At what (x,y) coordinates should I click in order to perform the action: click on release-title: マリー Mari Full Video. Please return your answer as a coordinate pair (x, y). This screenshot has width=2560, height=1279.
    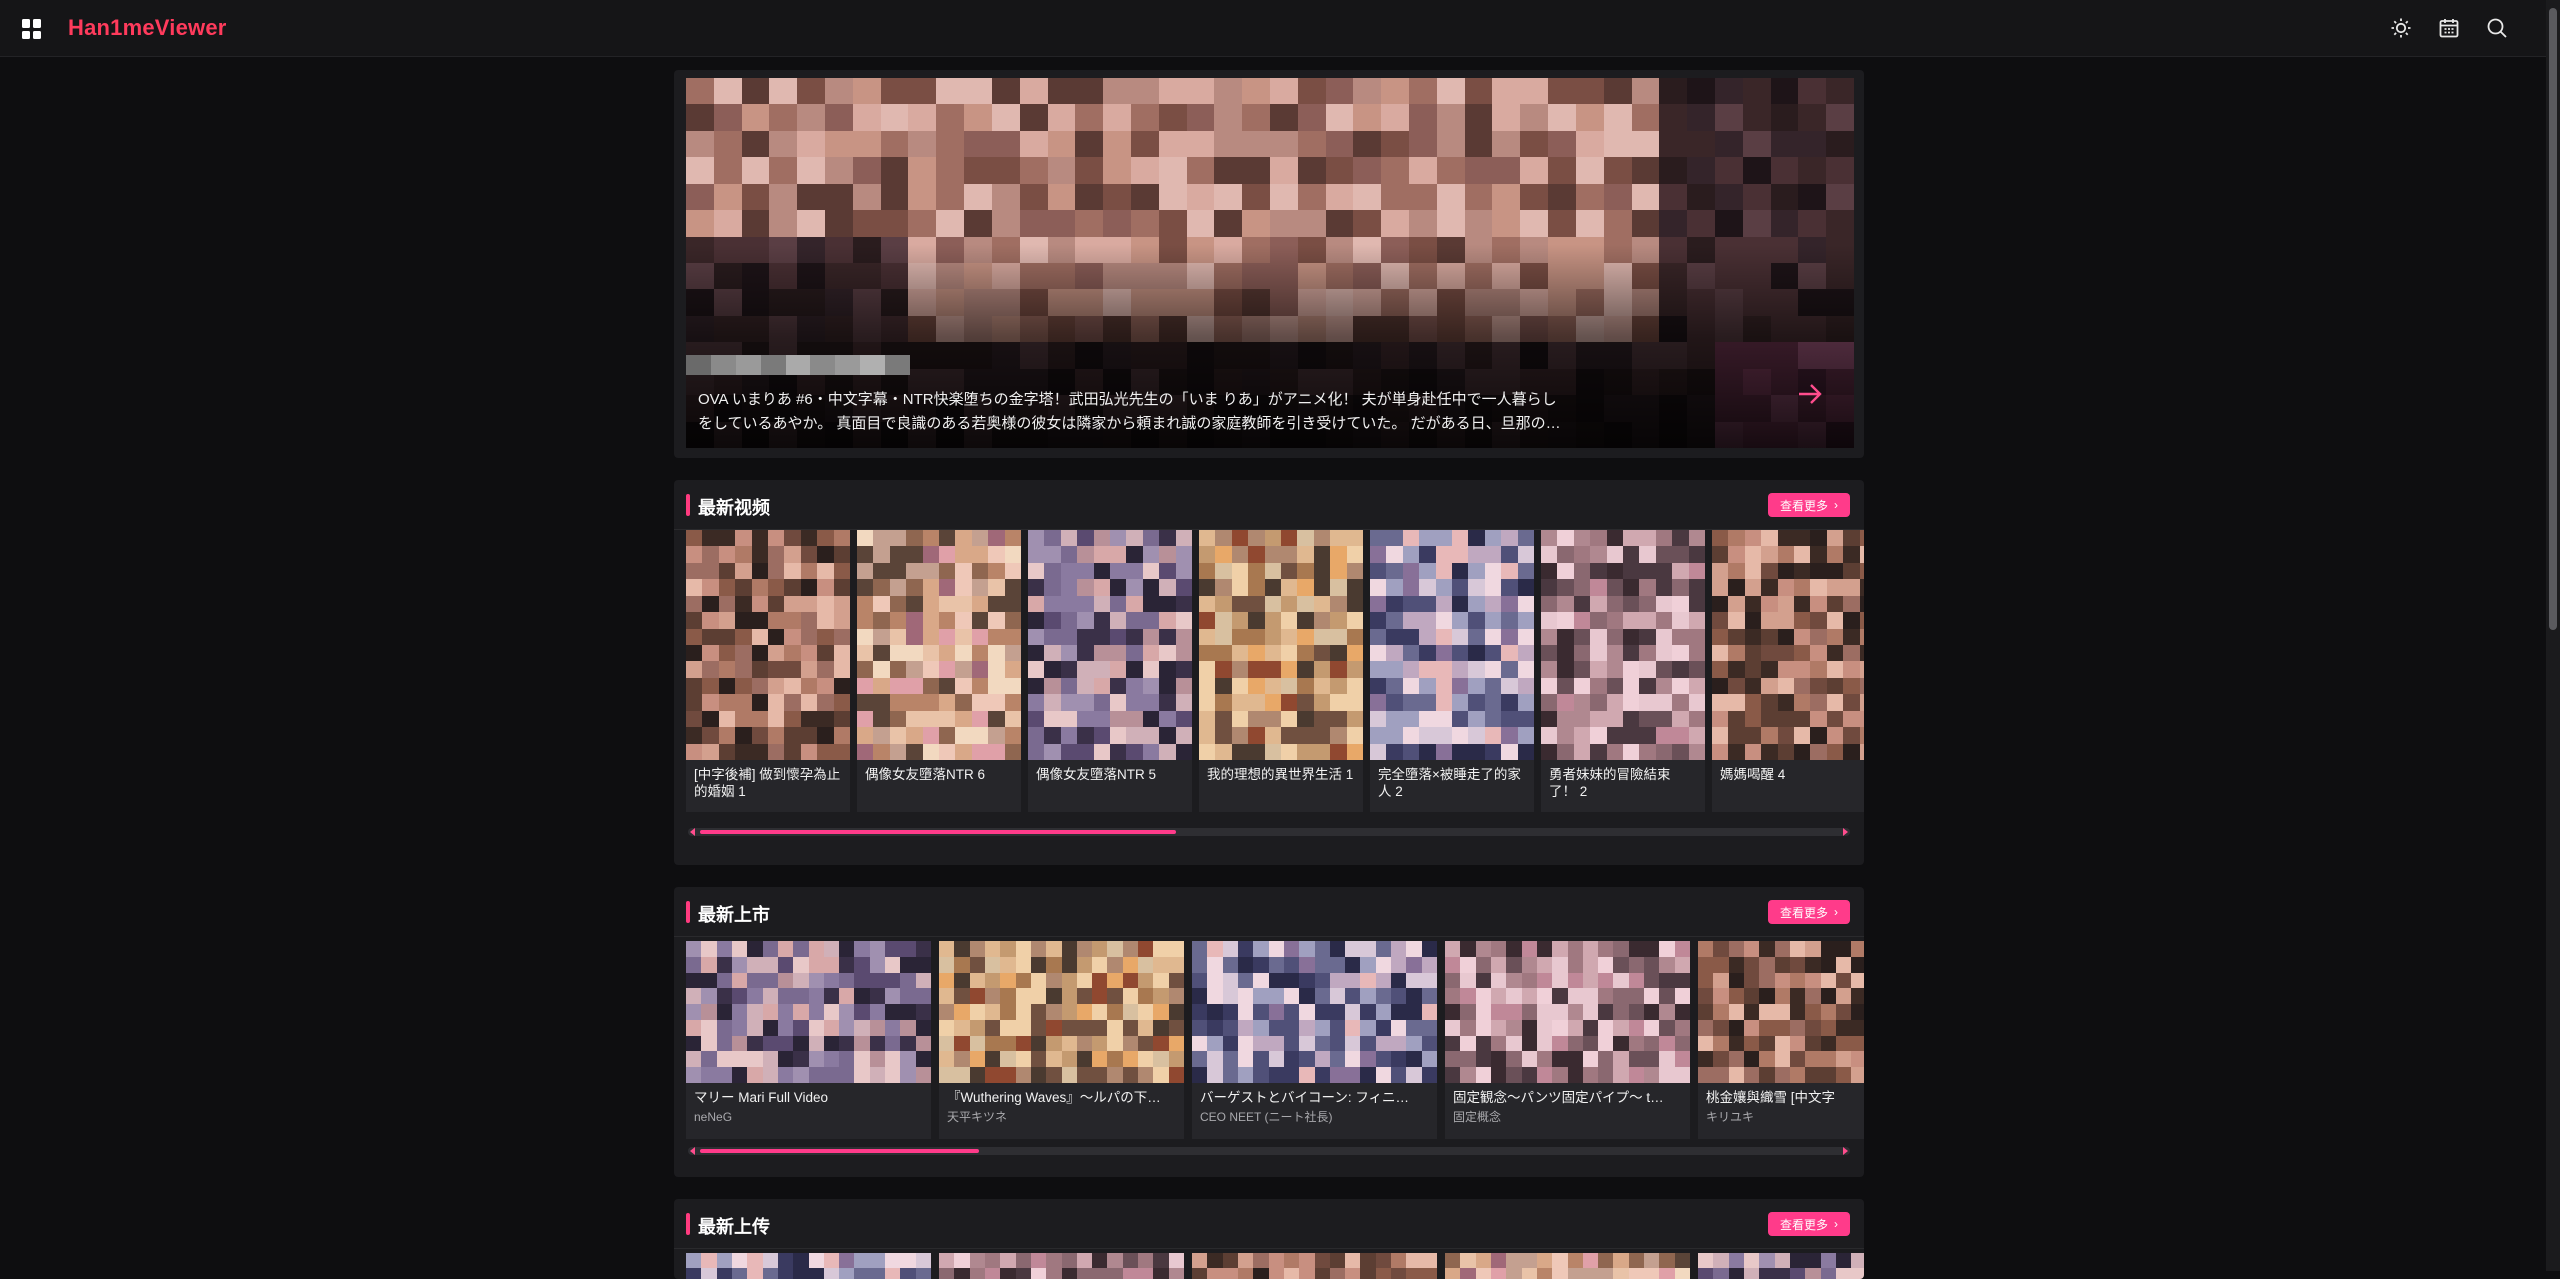
    Looking at the image, I should click on (761, 1097).